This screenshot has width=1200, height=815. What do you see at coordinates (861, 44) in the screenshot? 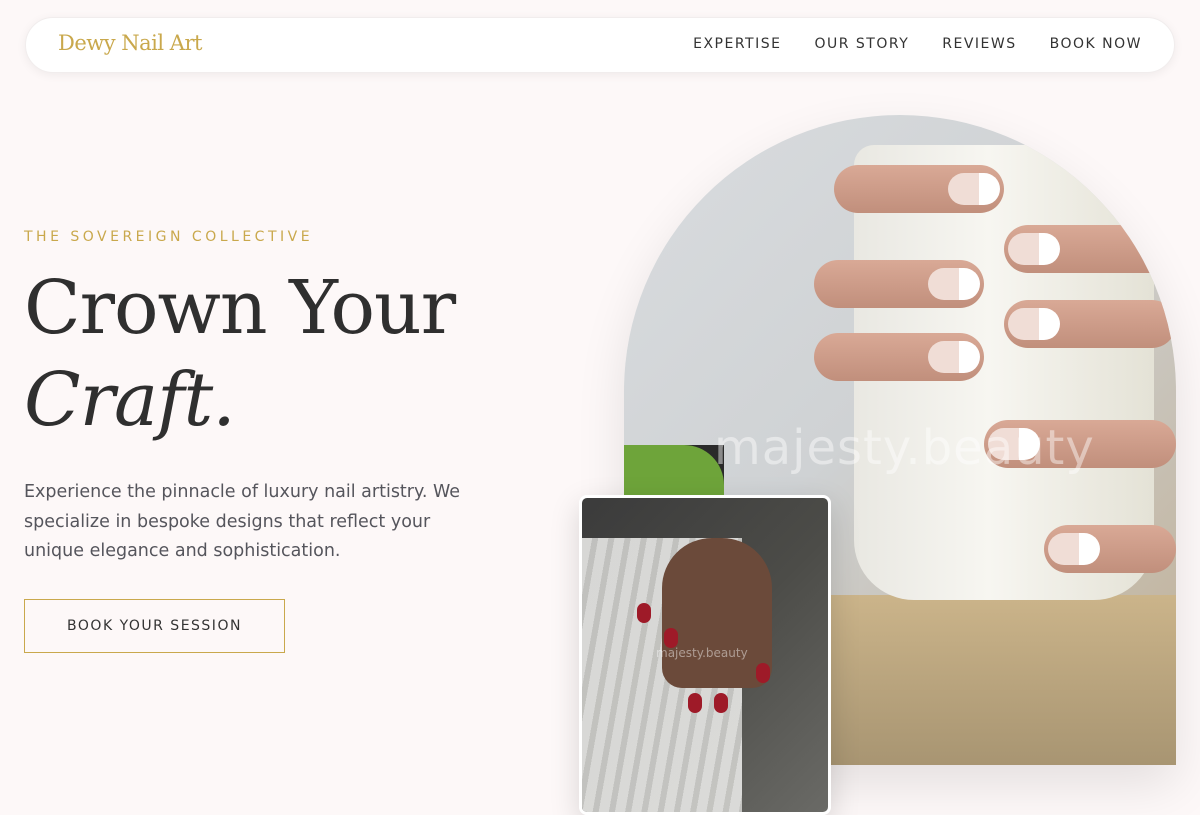
I see `nav-our-story: OUR STORY` at bounding box center [861, 44].